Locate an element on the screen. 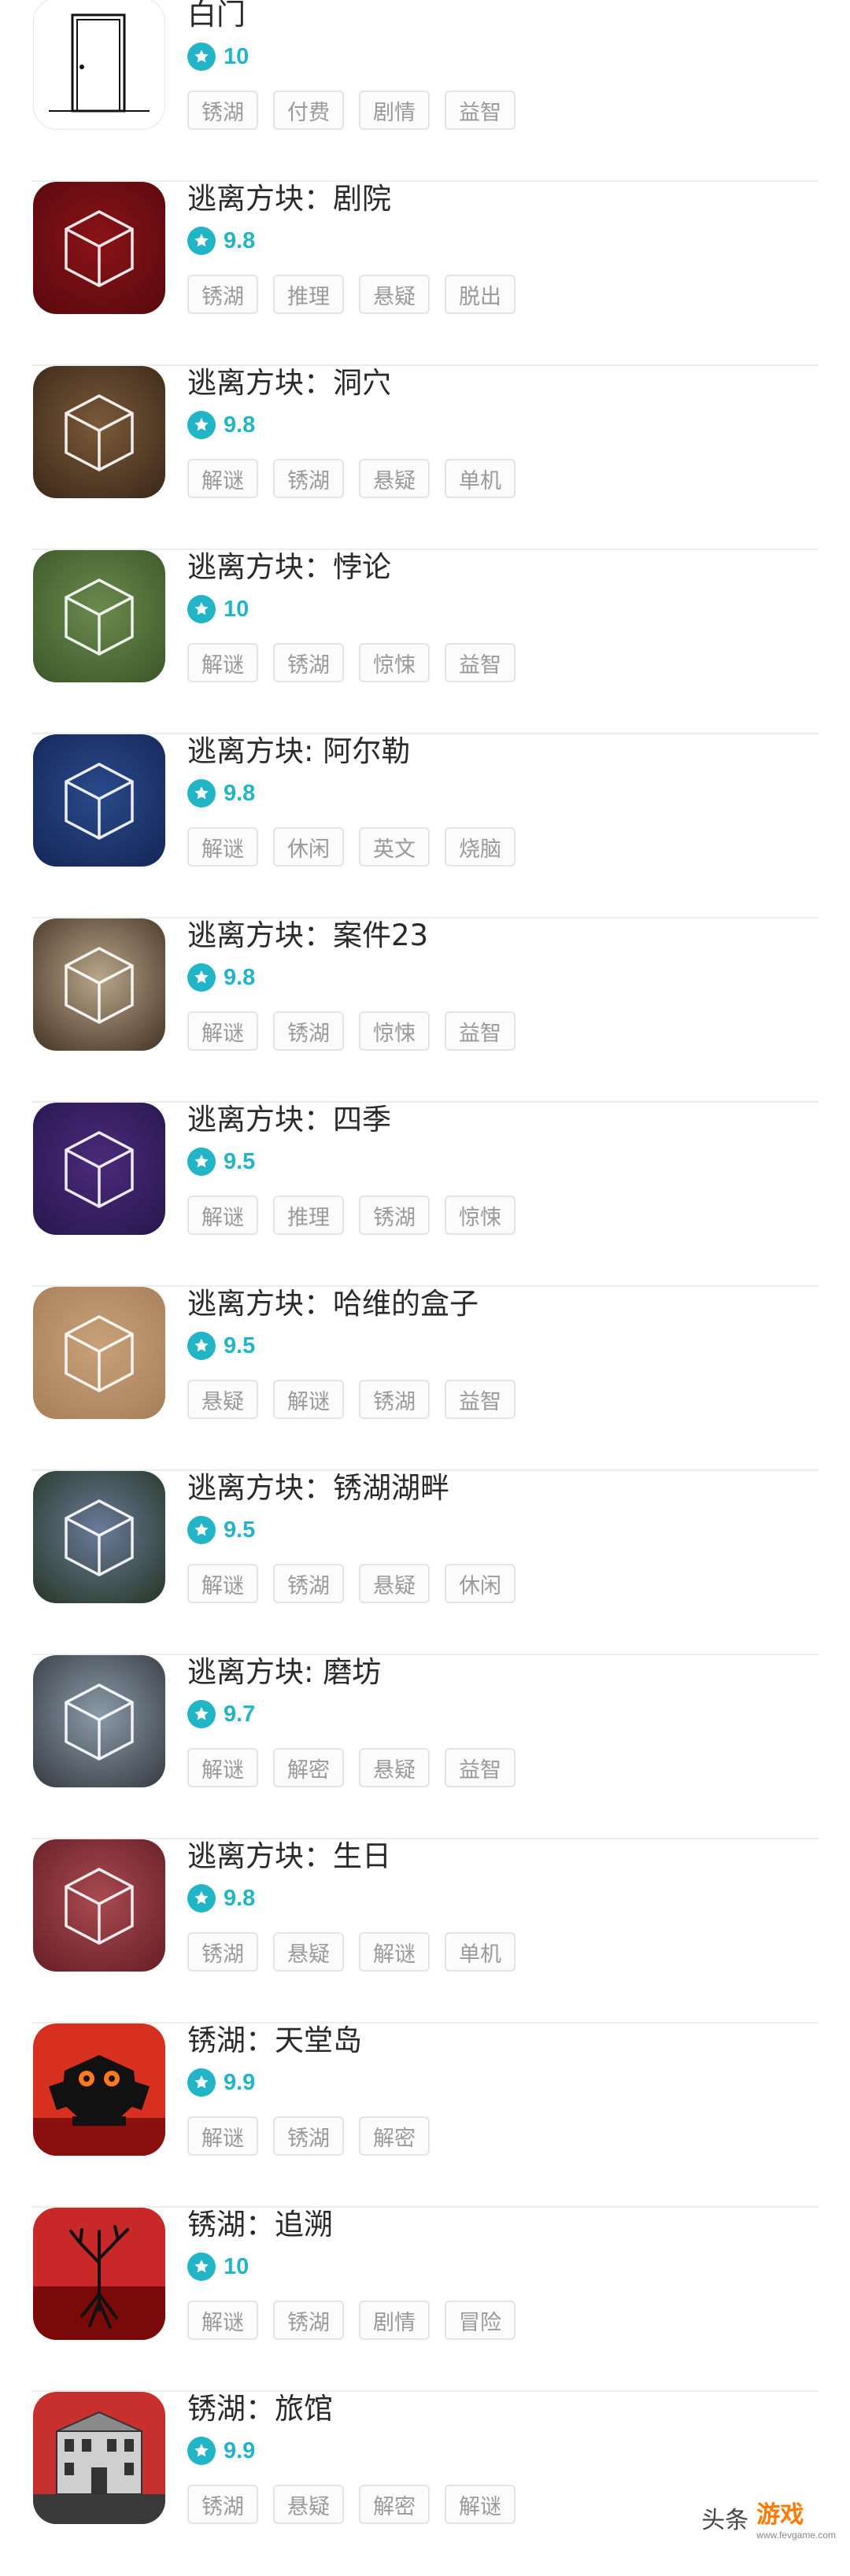 The width and height of the screenshot is (850, 2576). game-title: 逃离方块: 阿尔勒 is located at coordinates (298, 752).